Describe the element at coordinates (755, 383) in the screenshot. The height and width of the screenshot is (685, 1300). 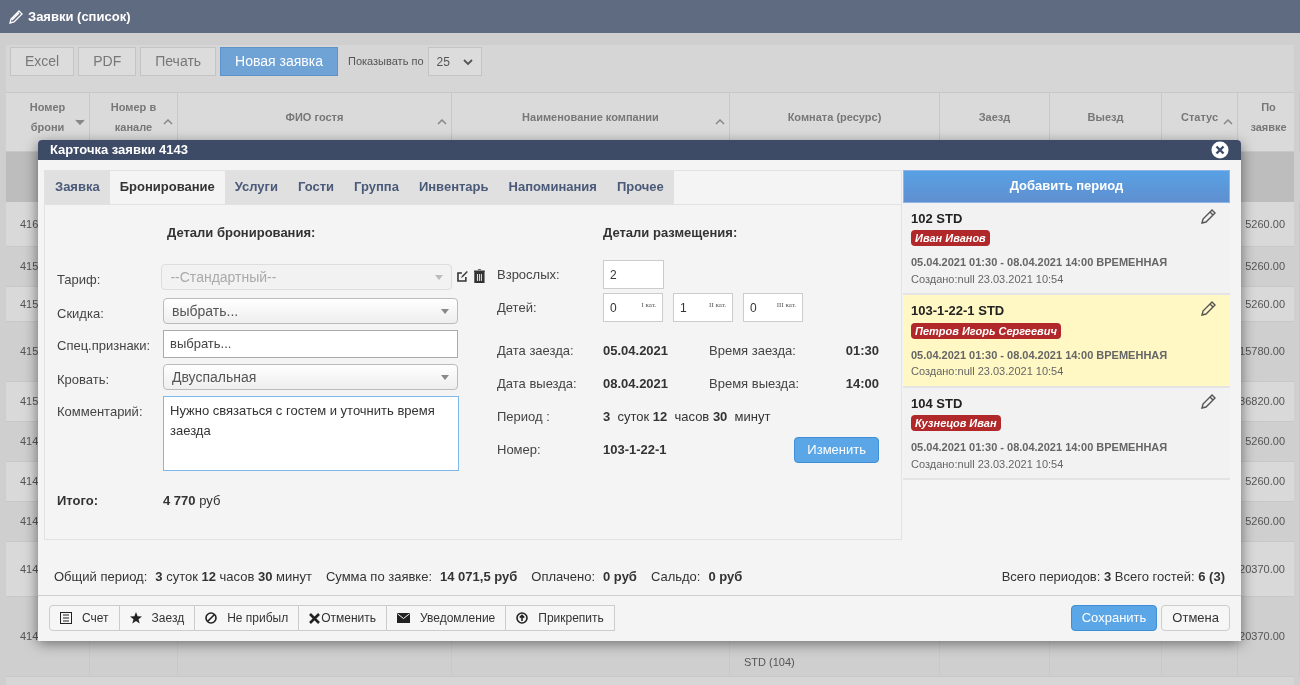
I see `field-label: Время выезда:` at that location.